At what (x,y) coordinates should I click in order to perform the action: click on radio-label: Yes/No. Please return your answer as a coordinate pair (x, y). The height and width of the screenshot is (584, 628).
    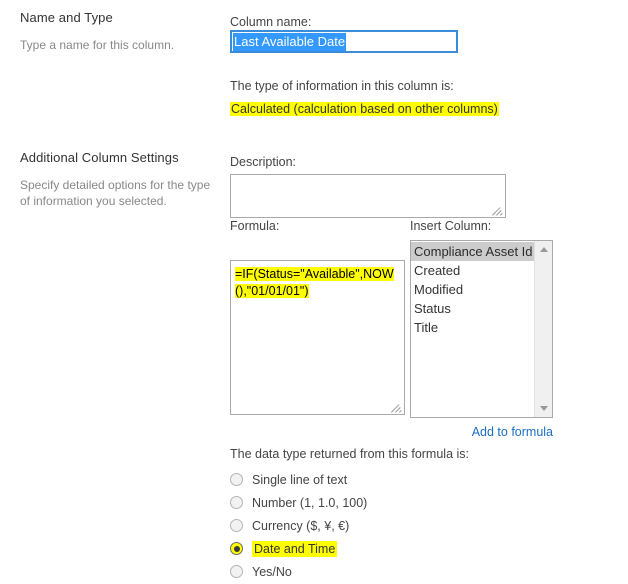
    Looking at the image, I should click on (272, 571).